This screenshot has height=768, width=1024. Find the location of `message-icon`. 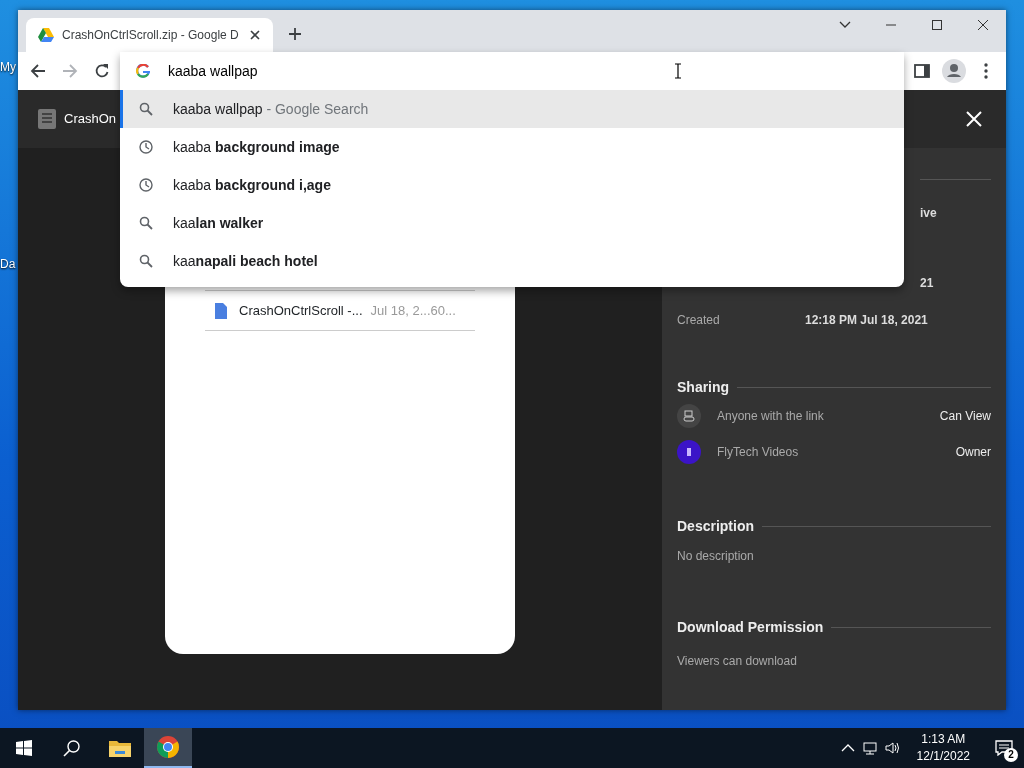

message-icon is located at coordinates (1004, 748).